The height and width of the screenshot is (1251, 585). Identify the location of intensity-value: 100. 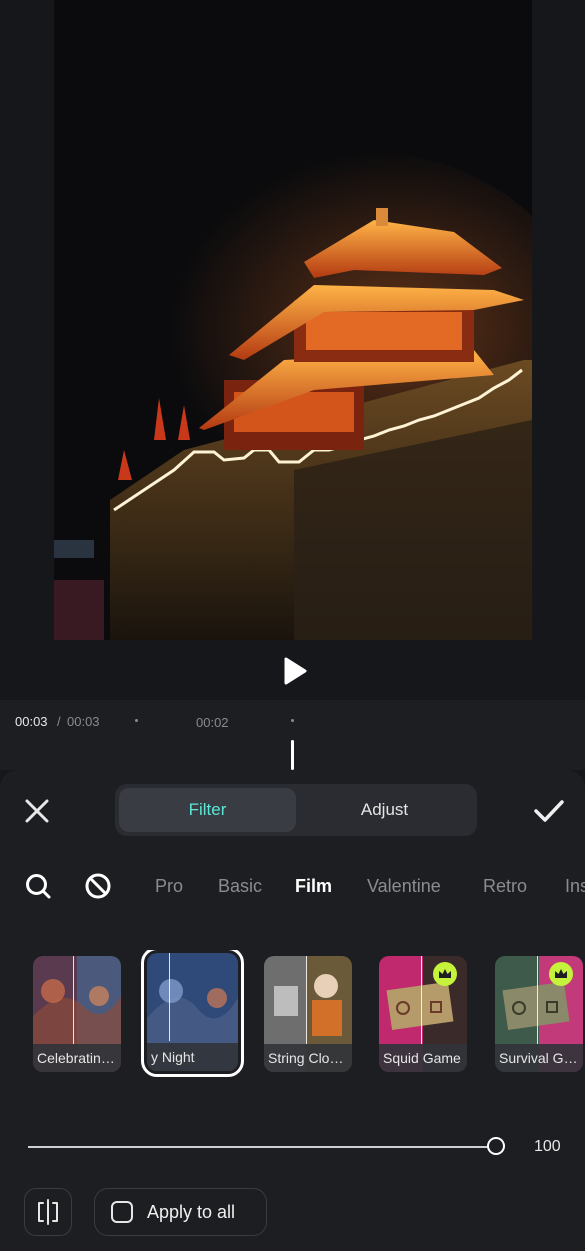
(547, 1146).